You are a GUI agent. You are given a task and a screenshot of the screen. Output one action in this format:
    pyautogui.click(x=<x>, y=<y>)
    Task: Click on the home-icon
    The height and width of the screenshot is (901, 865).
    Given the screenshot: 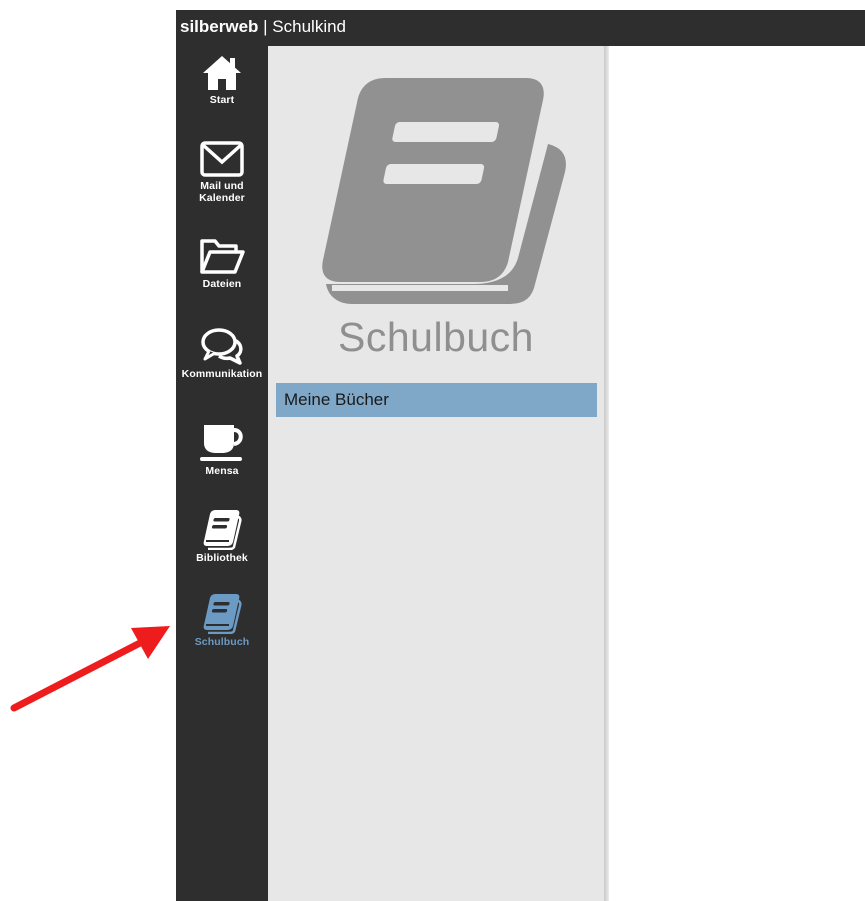 What is the action you would take?
    pyautogui.click(x=222, y=73)
    